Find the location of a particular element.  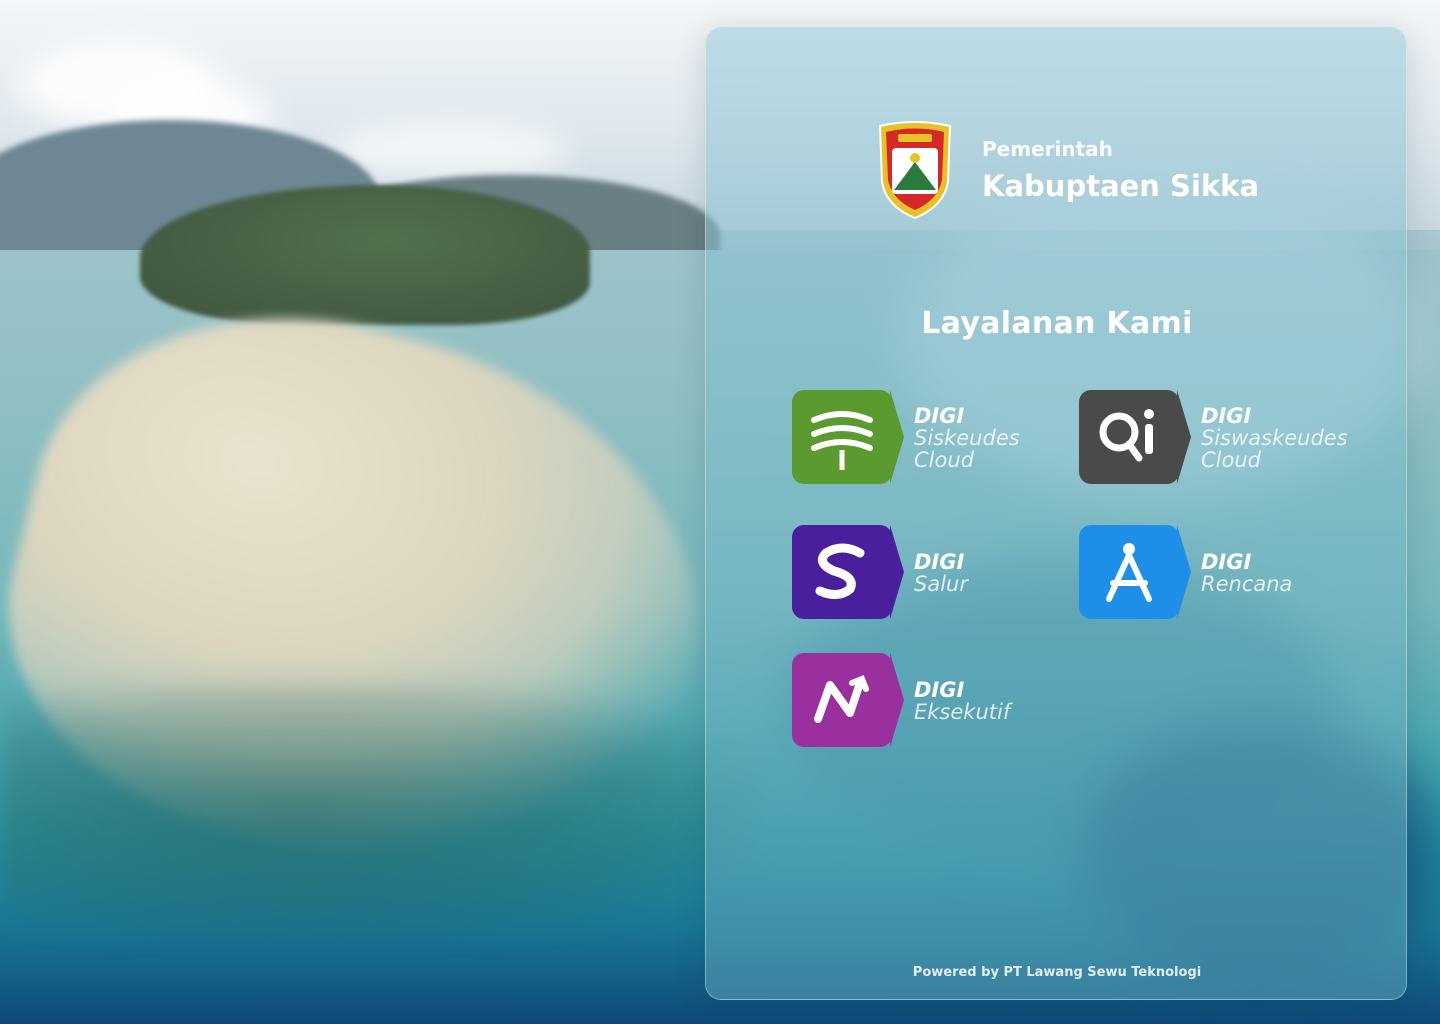

service-digi-siswaskeudes-cloud: DIGI Siswaskeudes Cloud is located at coordinates (1213, 438).